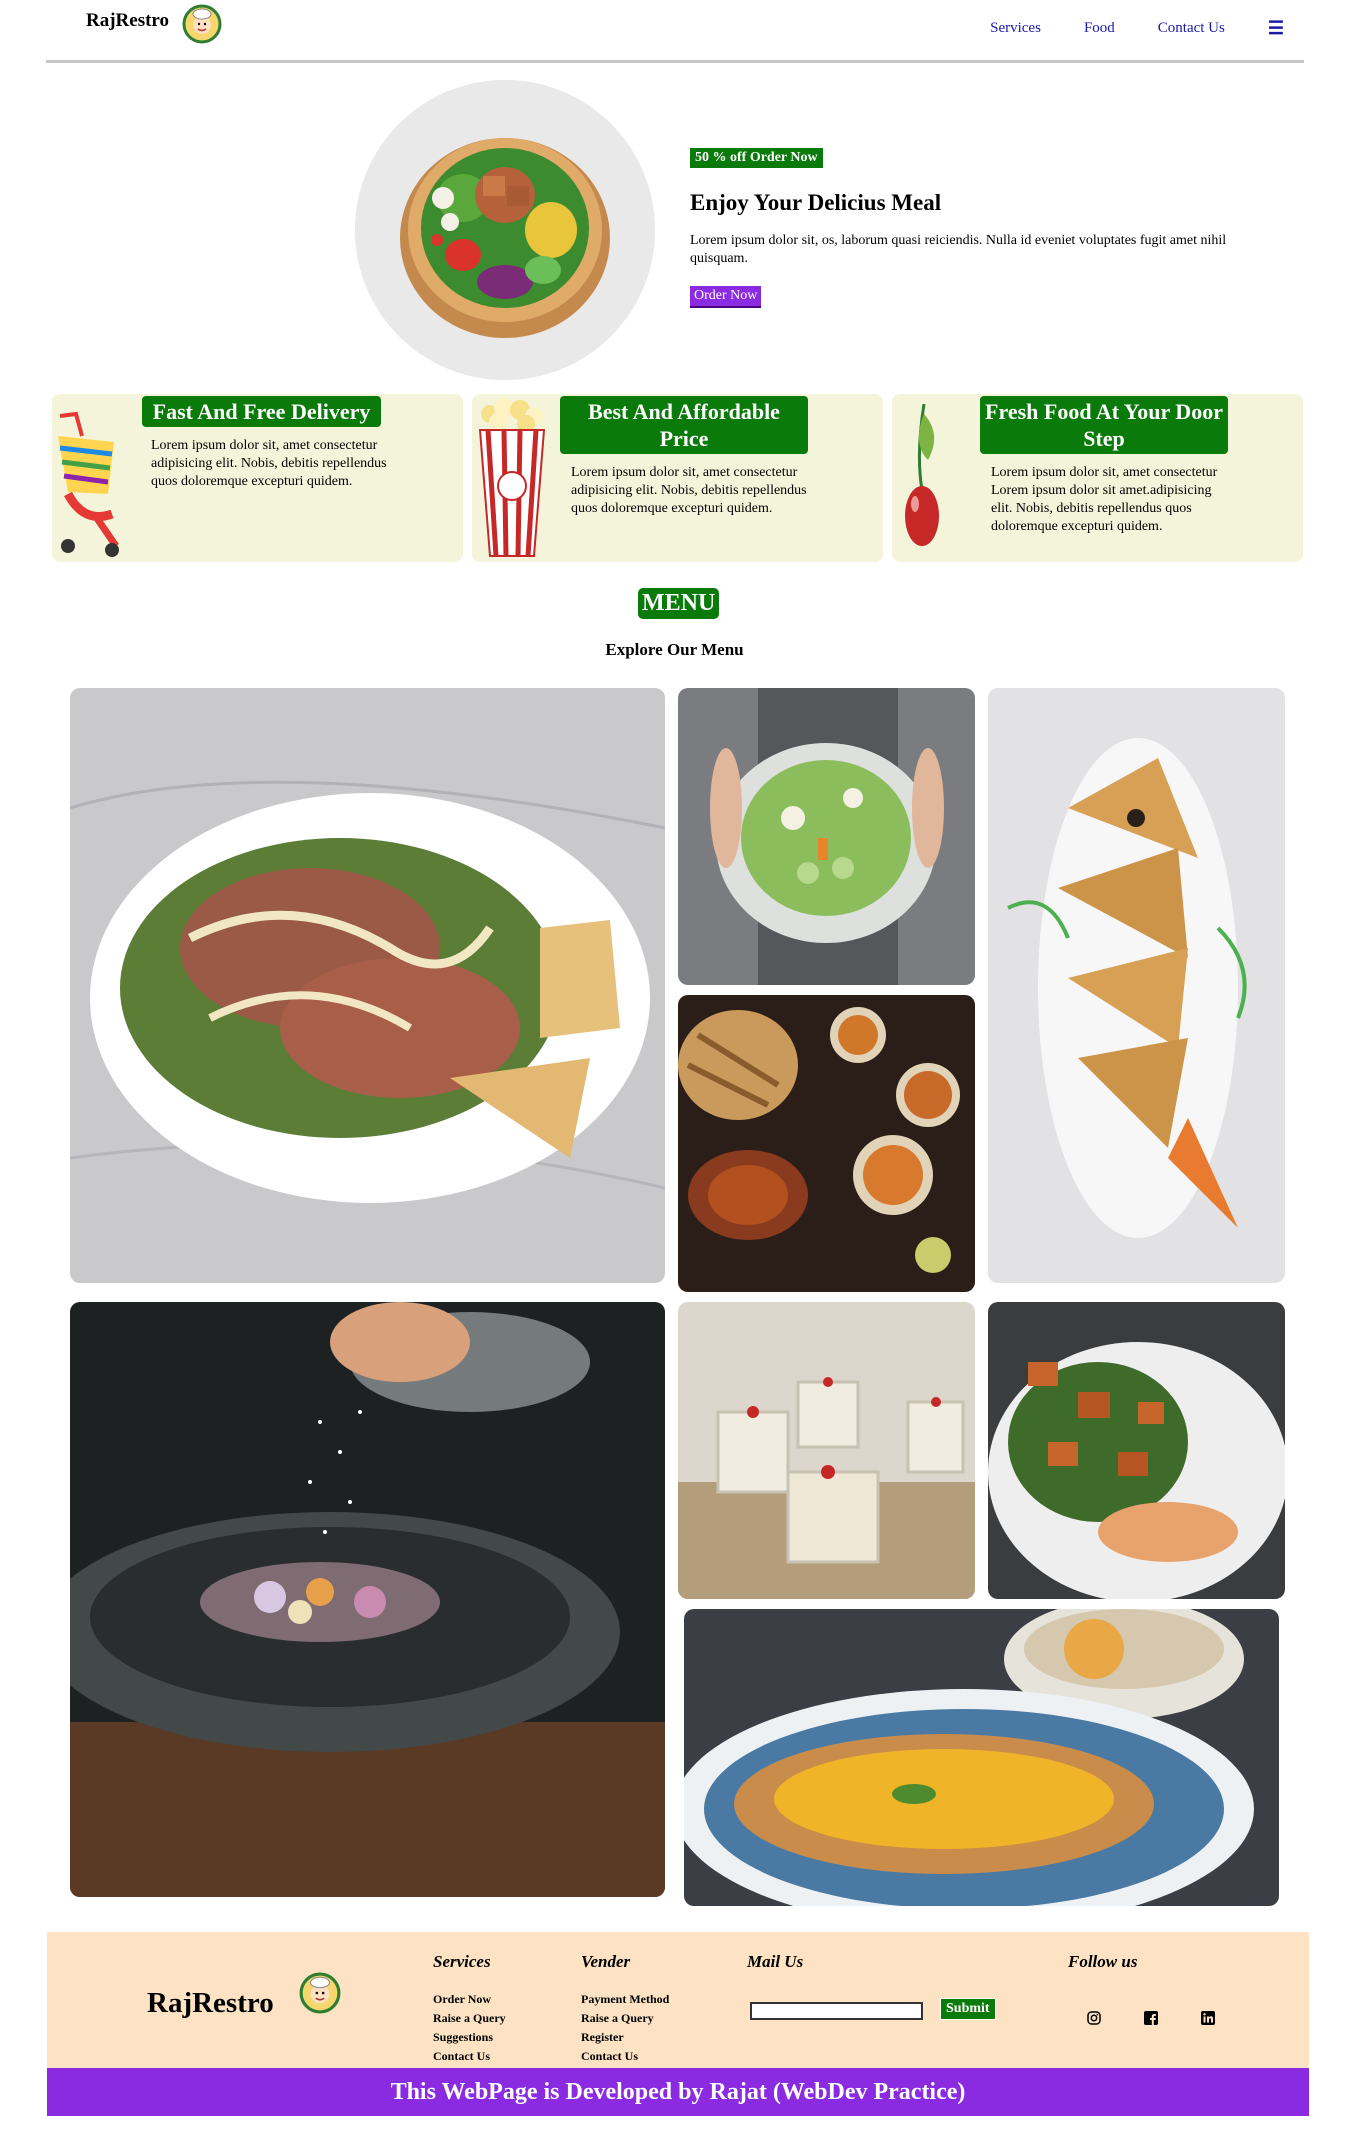 The width and height of the screenshot is (1349, 2137). What do you see at coordinates (261, 411) in the screenshot?
I see `feature-title: Fast And Free Delivery` at bounding box center [261, 411].